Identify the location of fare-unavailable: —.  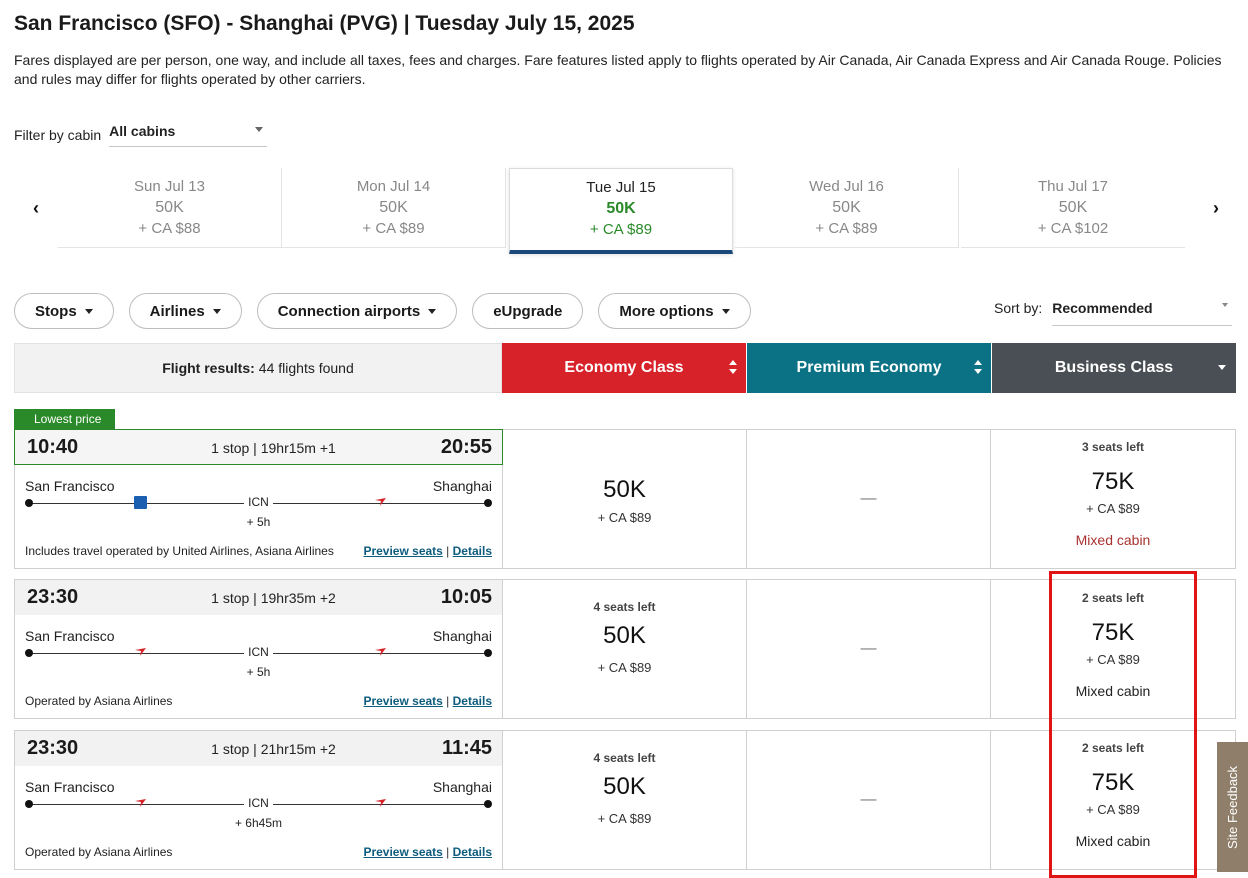
(868, 648).